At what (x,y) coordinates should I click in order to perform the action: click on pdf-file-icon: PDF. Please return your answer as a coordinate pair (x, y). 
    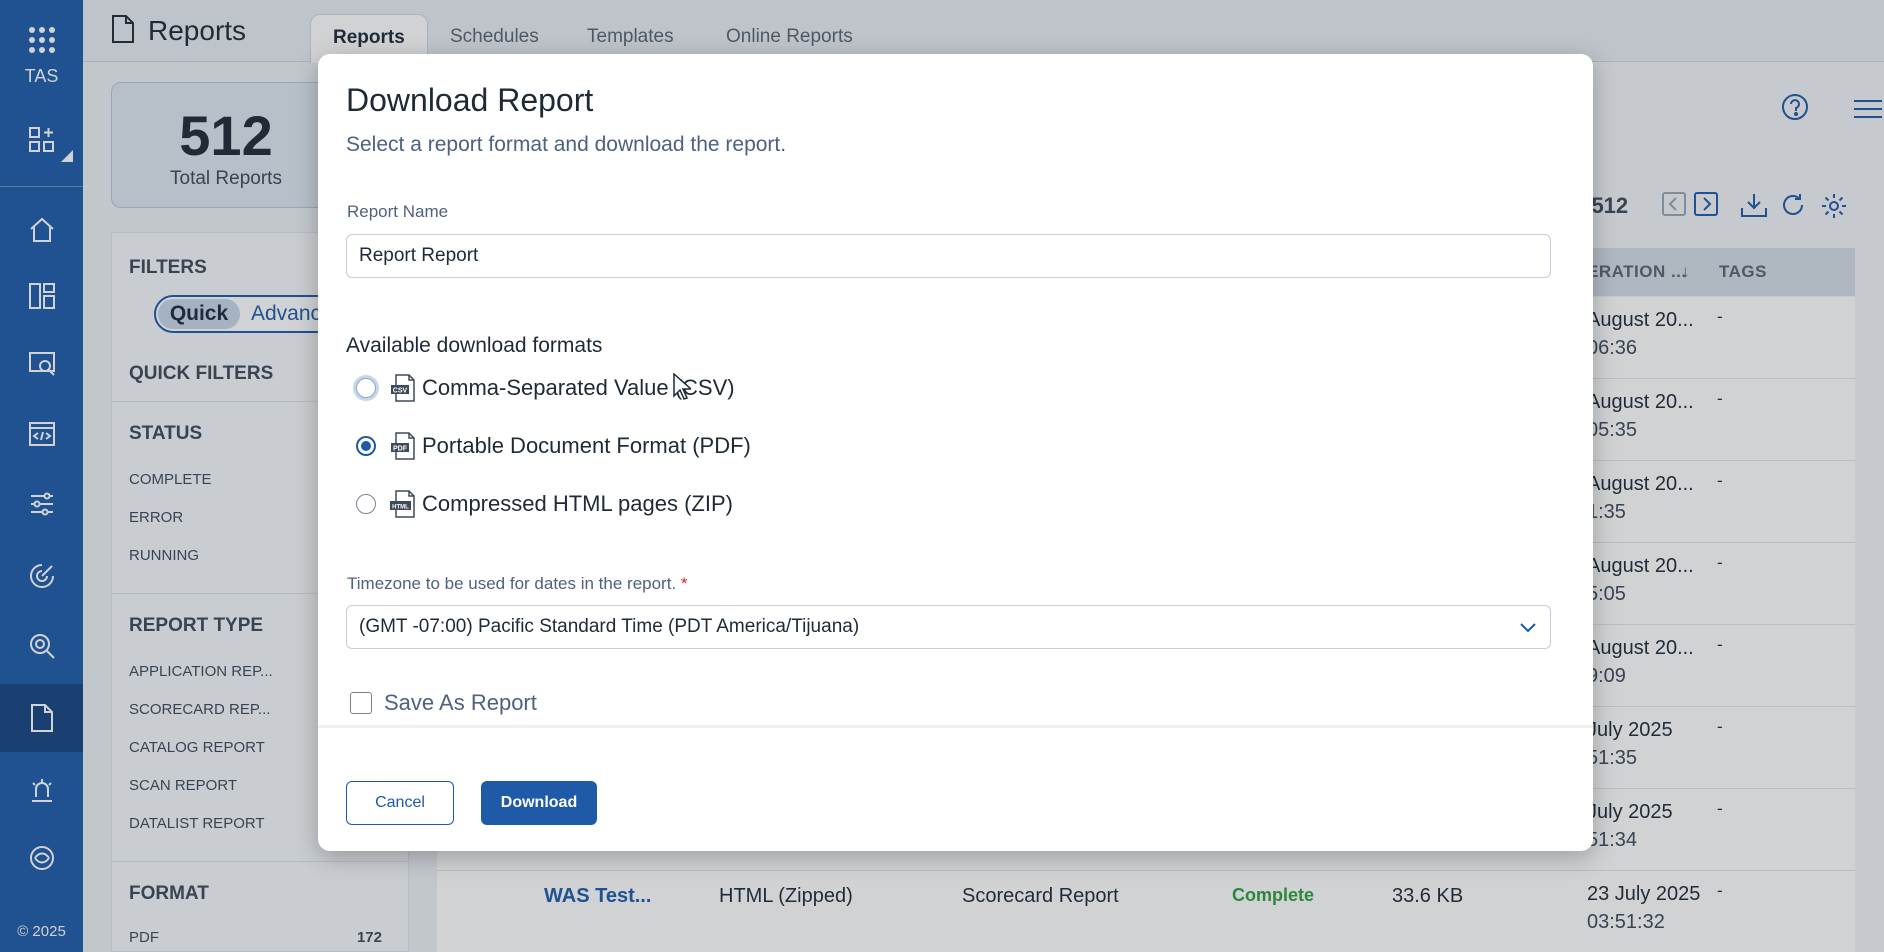
    Looking at the image, I should click on (403, 446).